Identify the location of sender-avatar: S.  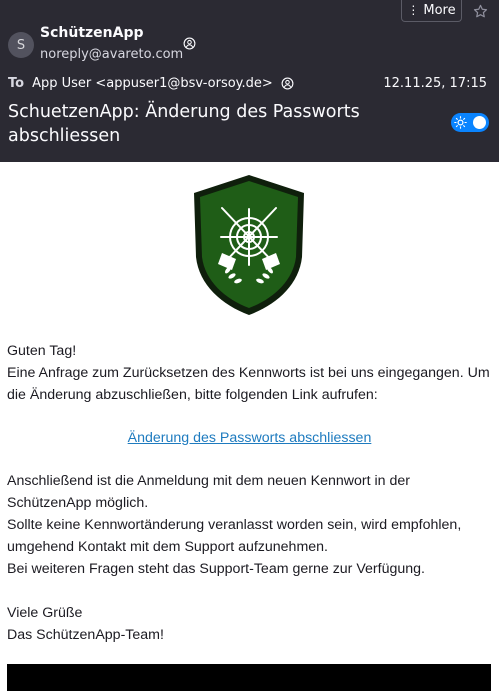
(21, 45).